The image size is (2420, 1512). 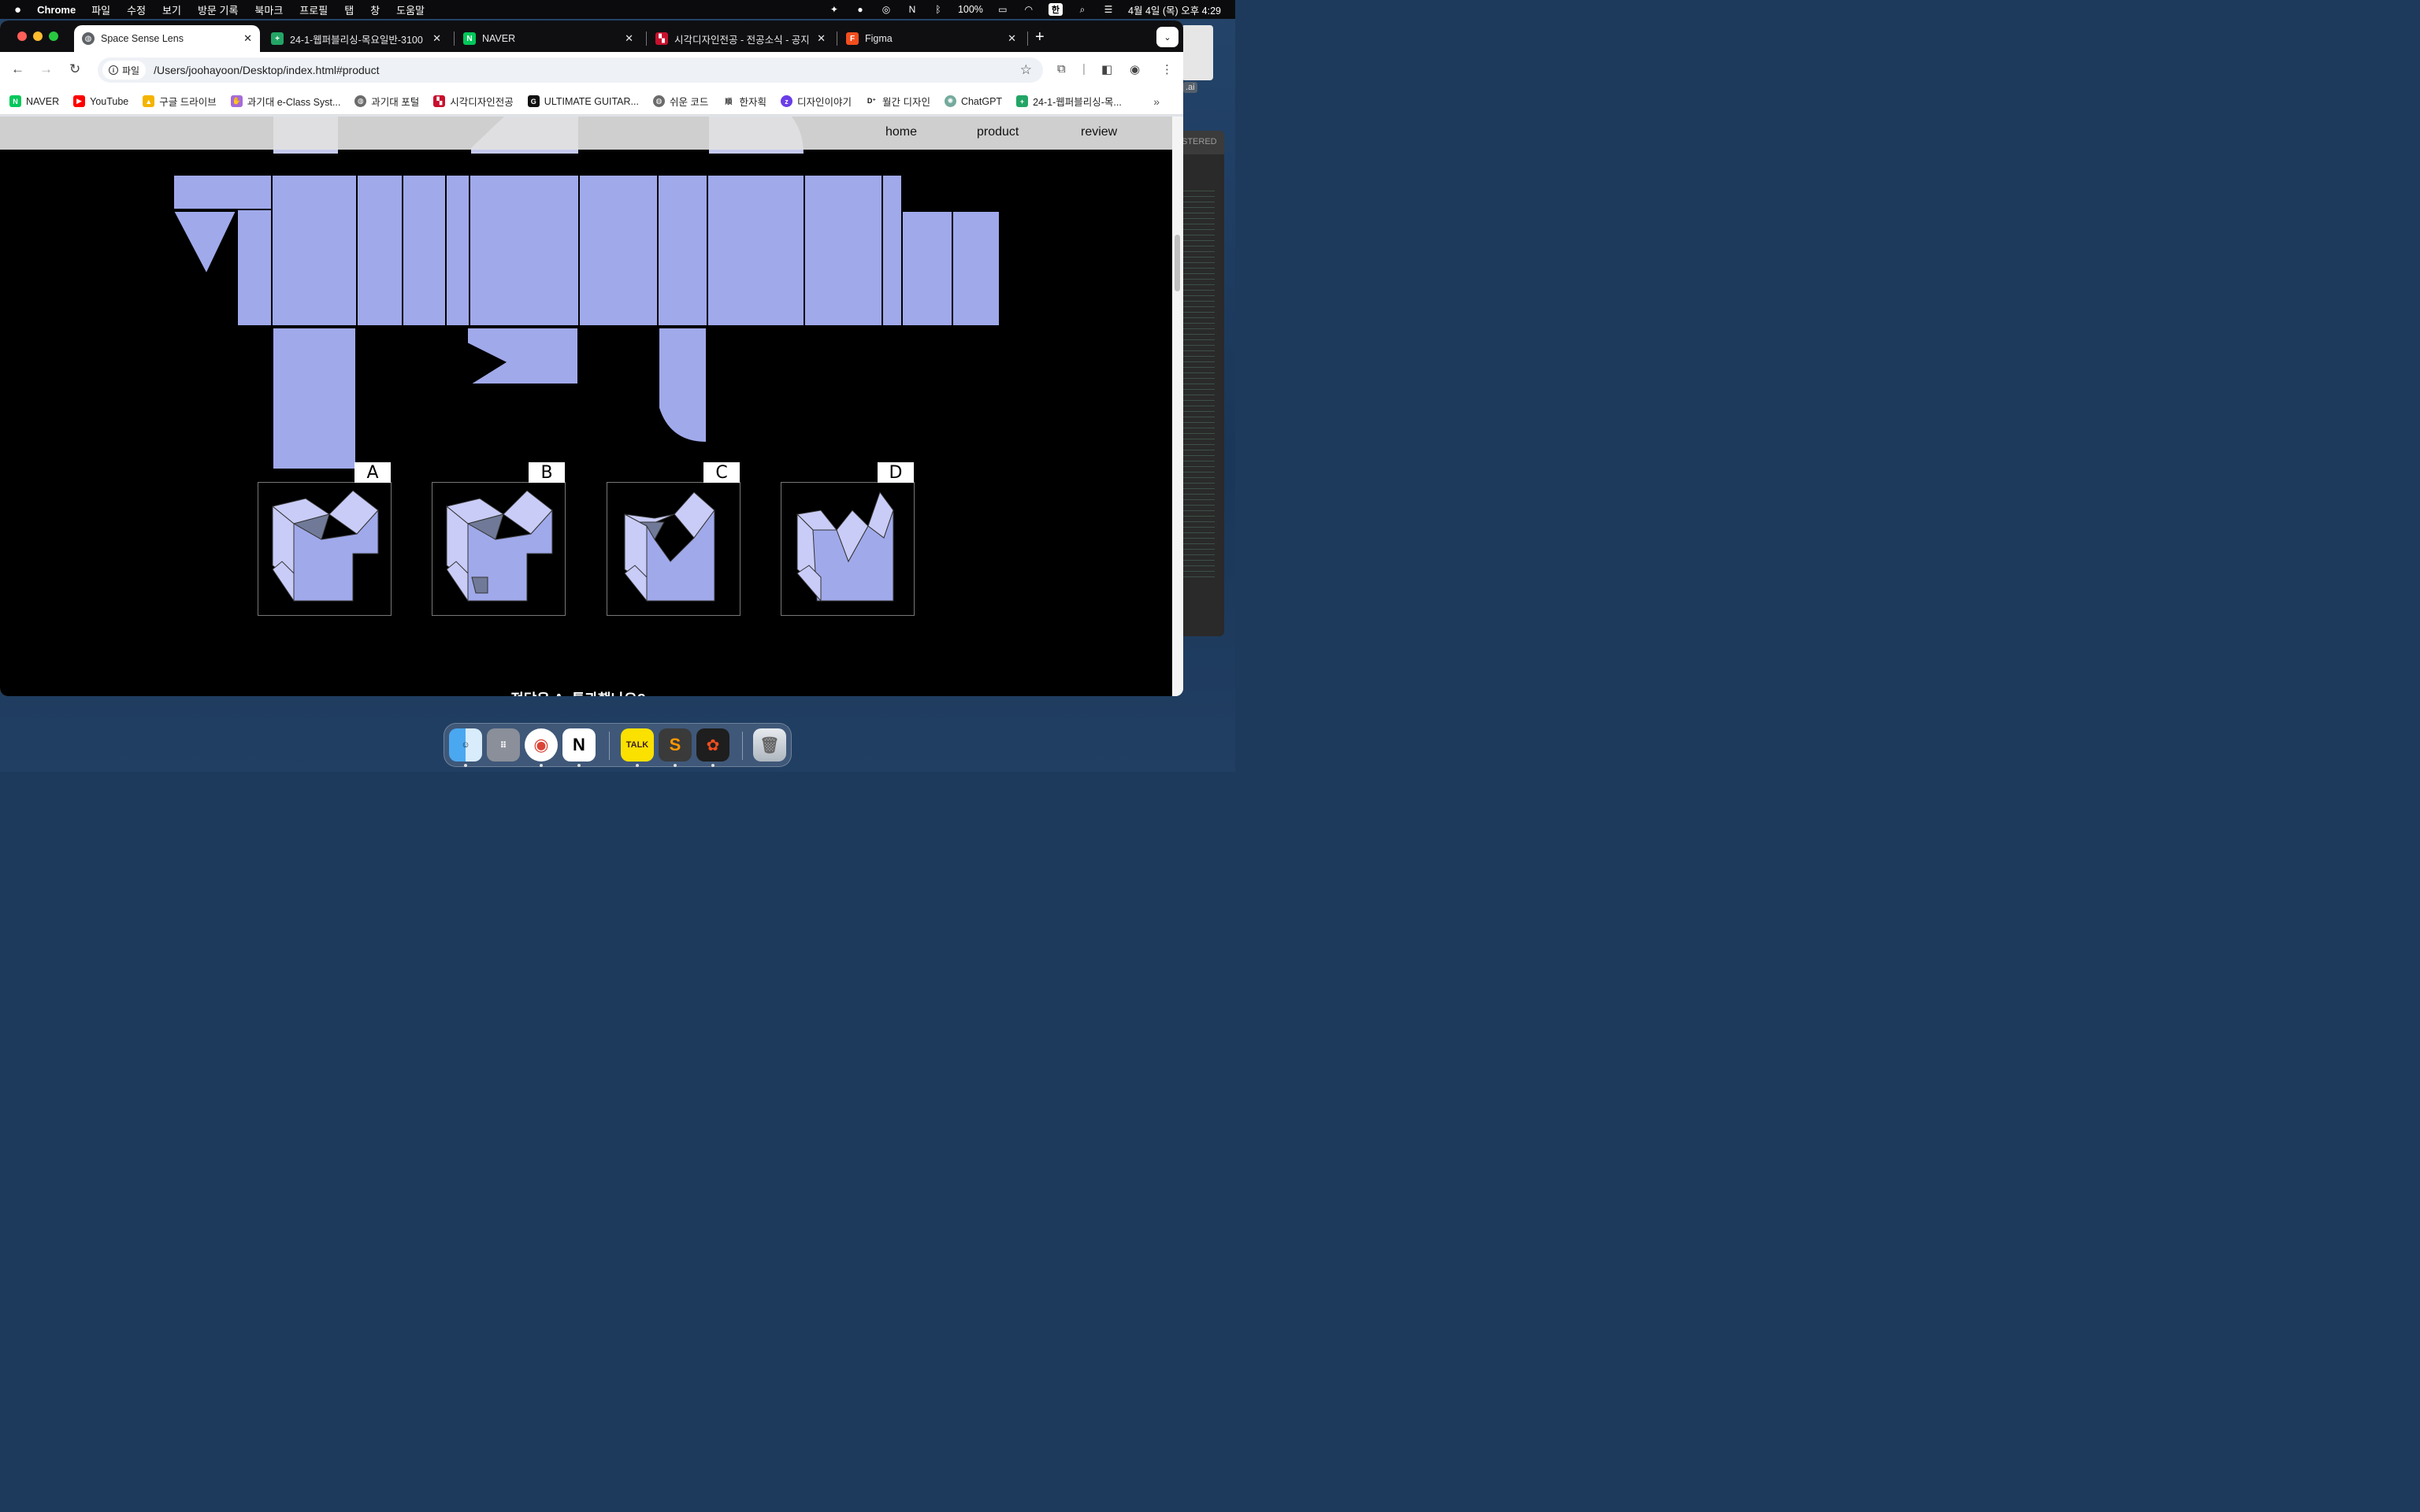 I want to click on bookmark-design-story: z 디자인이야기, so click(x=816, y=101).